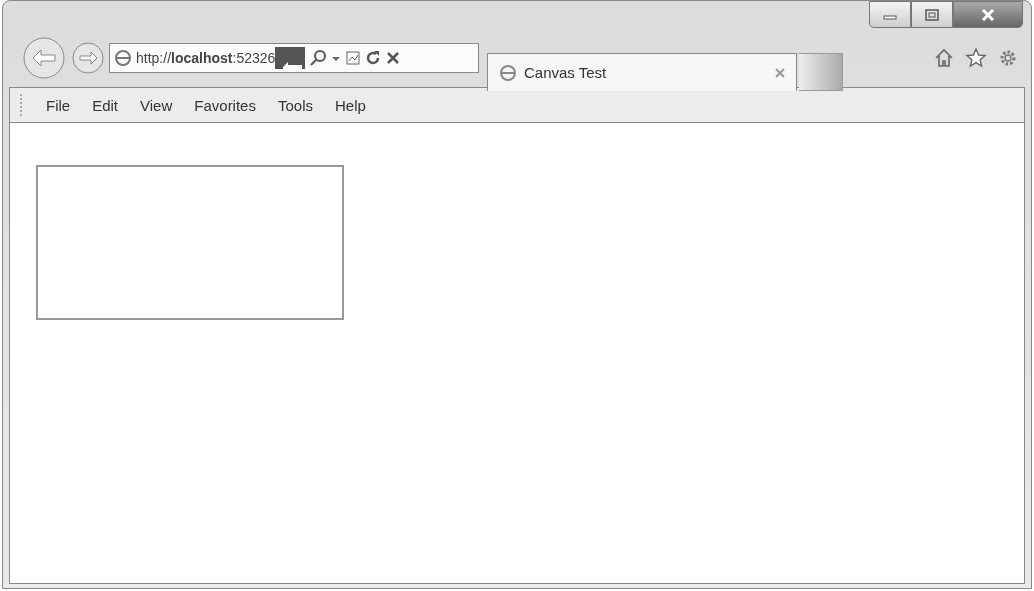  What do you see at coordinates (88, 58) in the screenshot?
I see `forward-button` at bounding box center [88, 58].